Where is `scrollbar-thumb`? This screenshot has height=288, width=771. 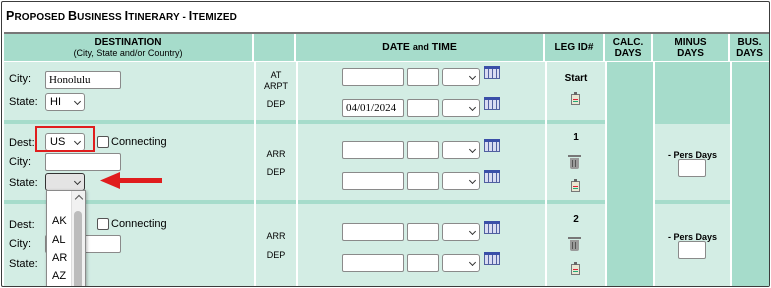
scrollbar-thumb is located at coordinates (78, 248).